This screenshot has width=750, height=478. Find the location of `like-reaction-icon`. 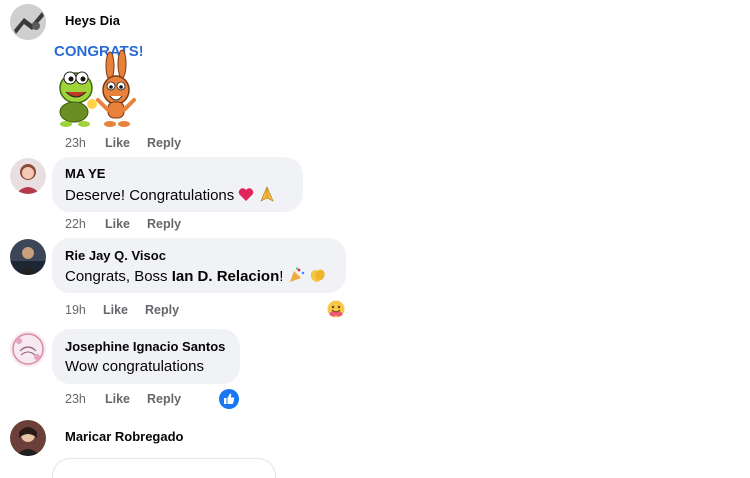

like-reaction-icon is located at coordinates (229, 399).